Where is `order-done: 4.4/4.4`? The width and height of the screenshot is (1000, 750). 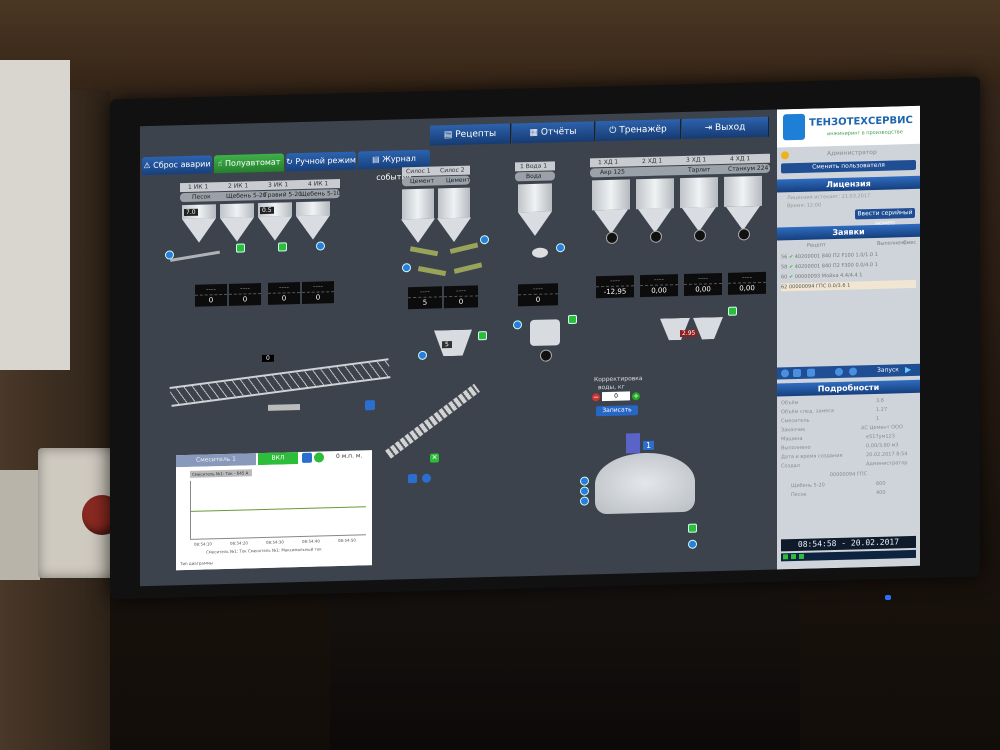
order-done: 4.4/4.4 is located at coordinates (849, 275).